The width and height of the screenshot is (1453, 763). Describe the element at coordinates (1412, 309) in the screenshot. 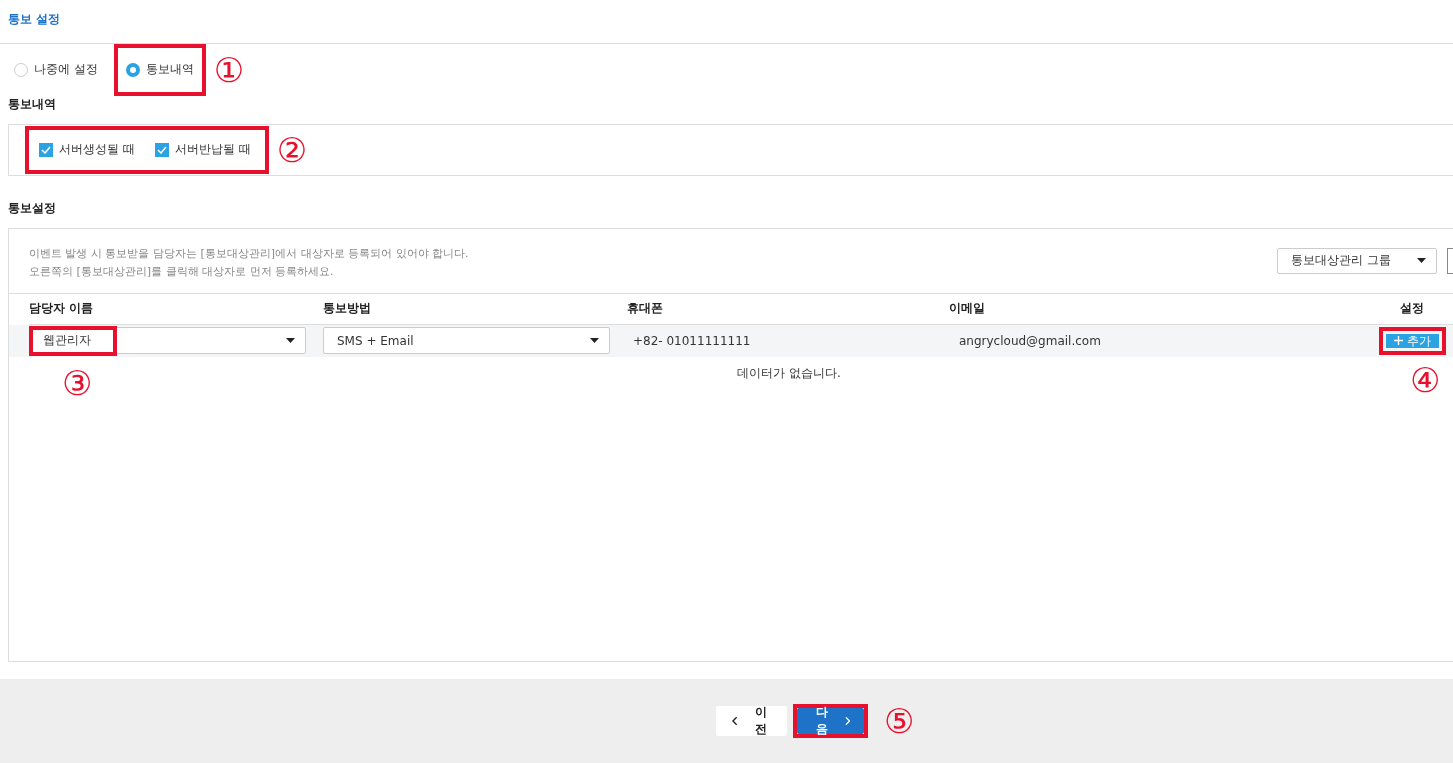

I see `column-header: 설정` at that location.